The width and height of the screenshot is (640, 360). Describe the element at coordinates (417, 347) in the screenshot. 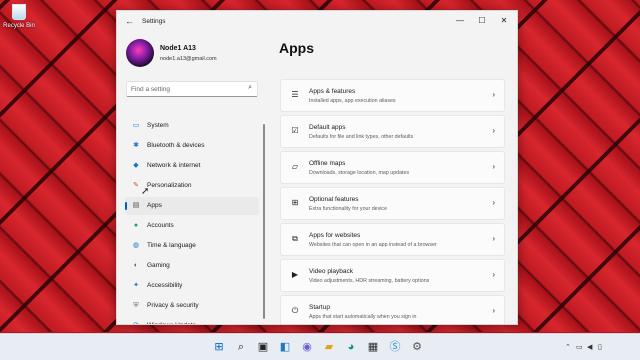

I see `settings-icon: ⚙` at that location.